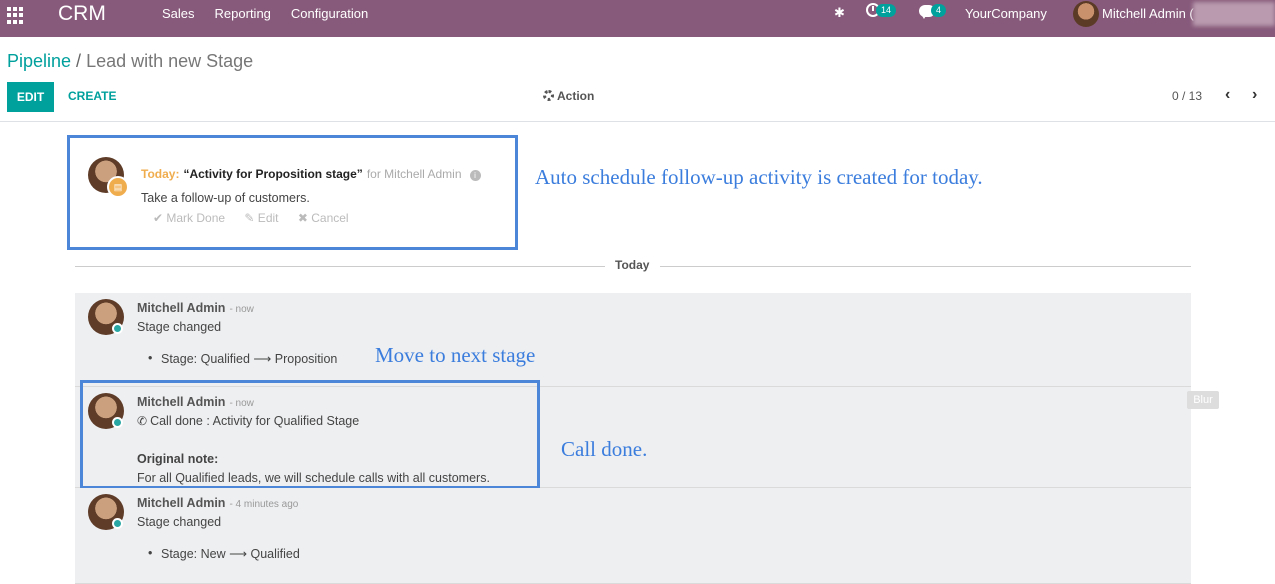 This screenshot has height=584, width=1275. I want to click on message-time: - 4 minutes ago, so click(264, 504).